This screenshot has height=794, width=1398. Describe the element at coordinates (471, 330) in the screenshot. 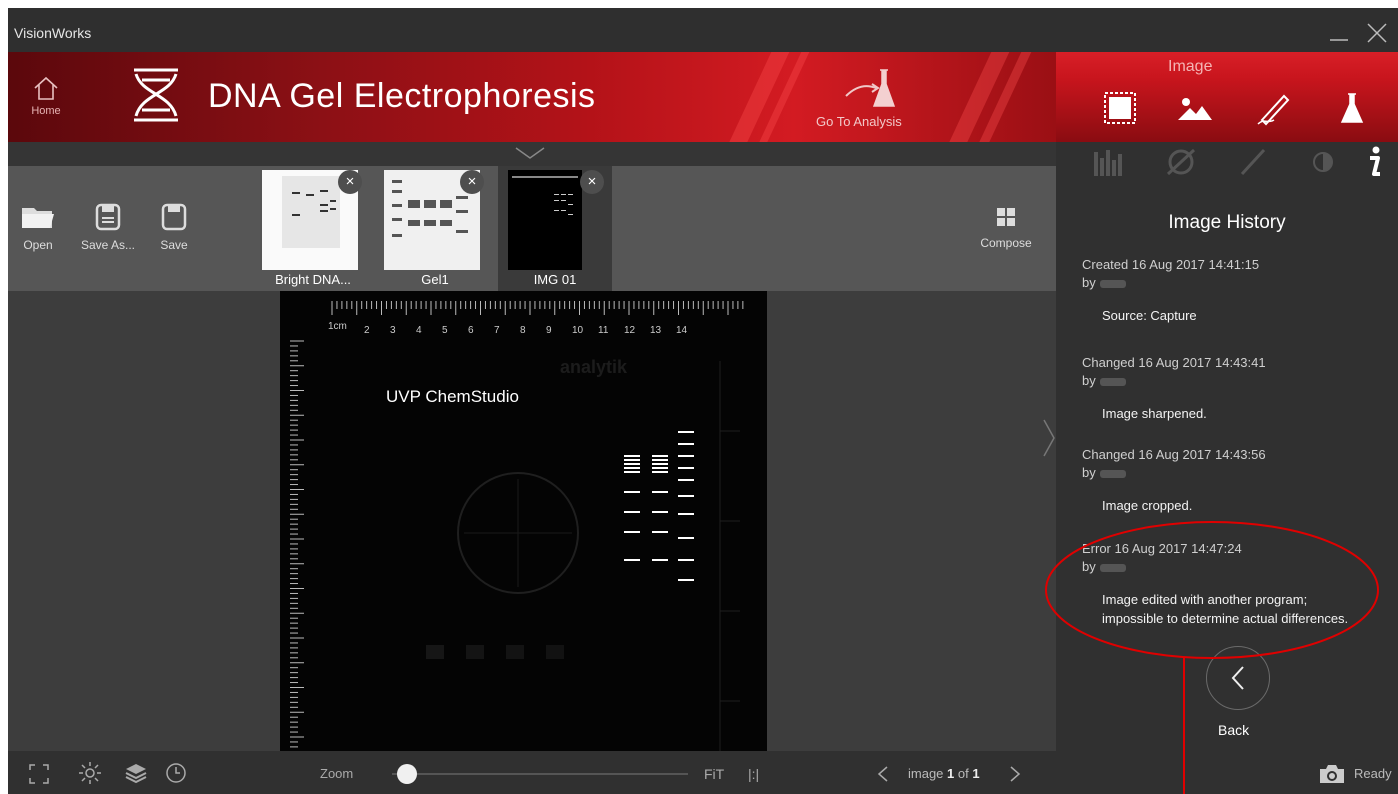

I see `ruler-number: 6` at that location.